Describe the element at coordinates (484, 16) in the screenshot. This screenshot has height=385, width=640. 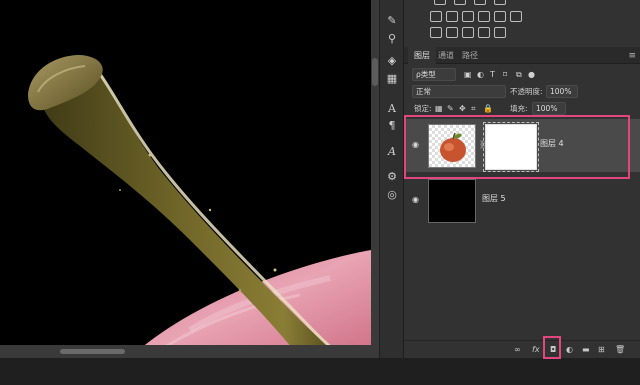
I see `black-white-icon` at that location.